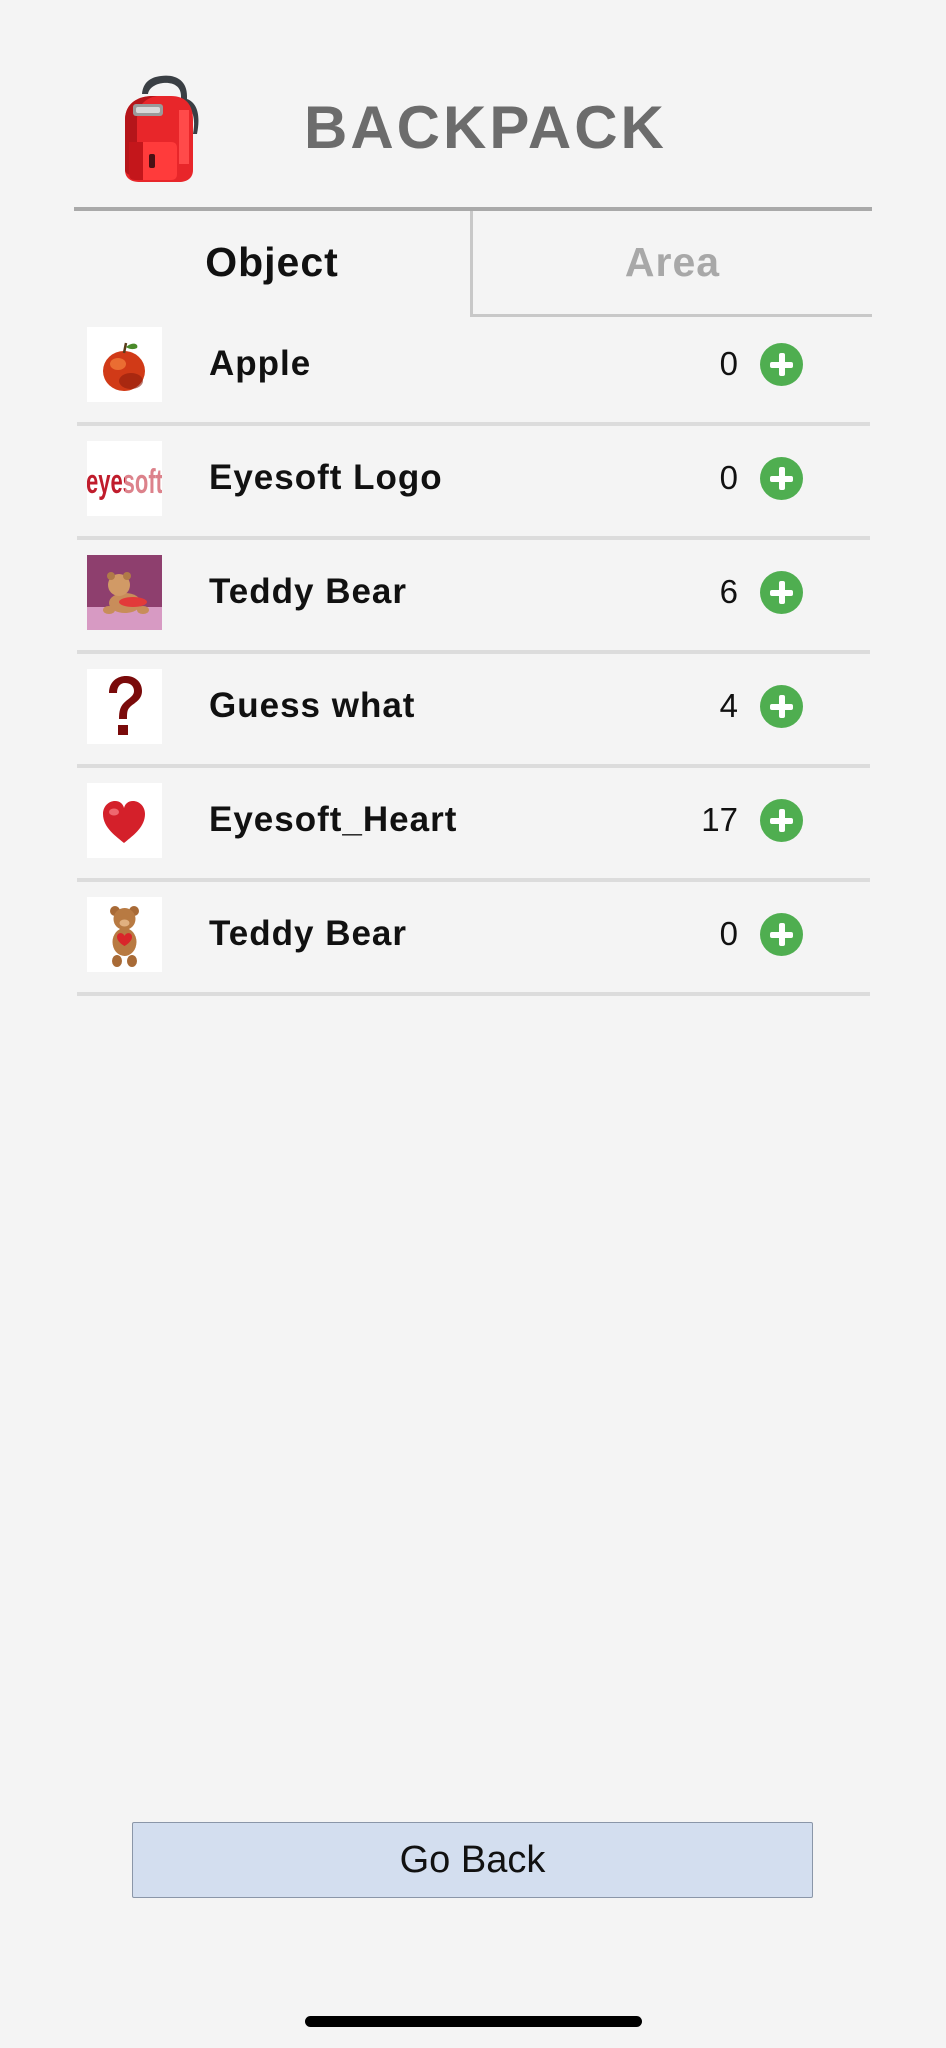 Image resolution: width=946 pixels, height=2048 pixels. What do you see at coordinates (728, 591) in the screenshot?
I see `item-count: 6` at bounding box center [728, 591].